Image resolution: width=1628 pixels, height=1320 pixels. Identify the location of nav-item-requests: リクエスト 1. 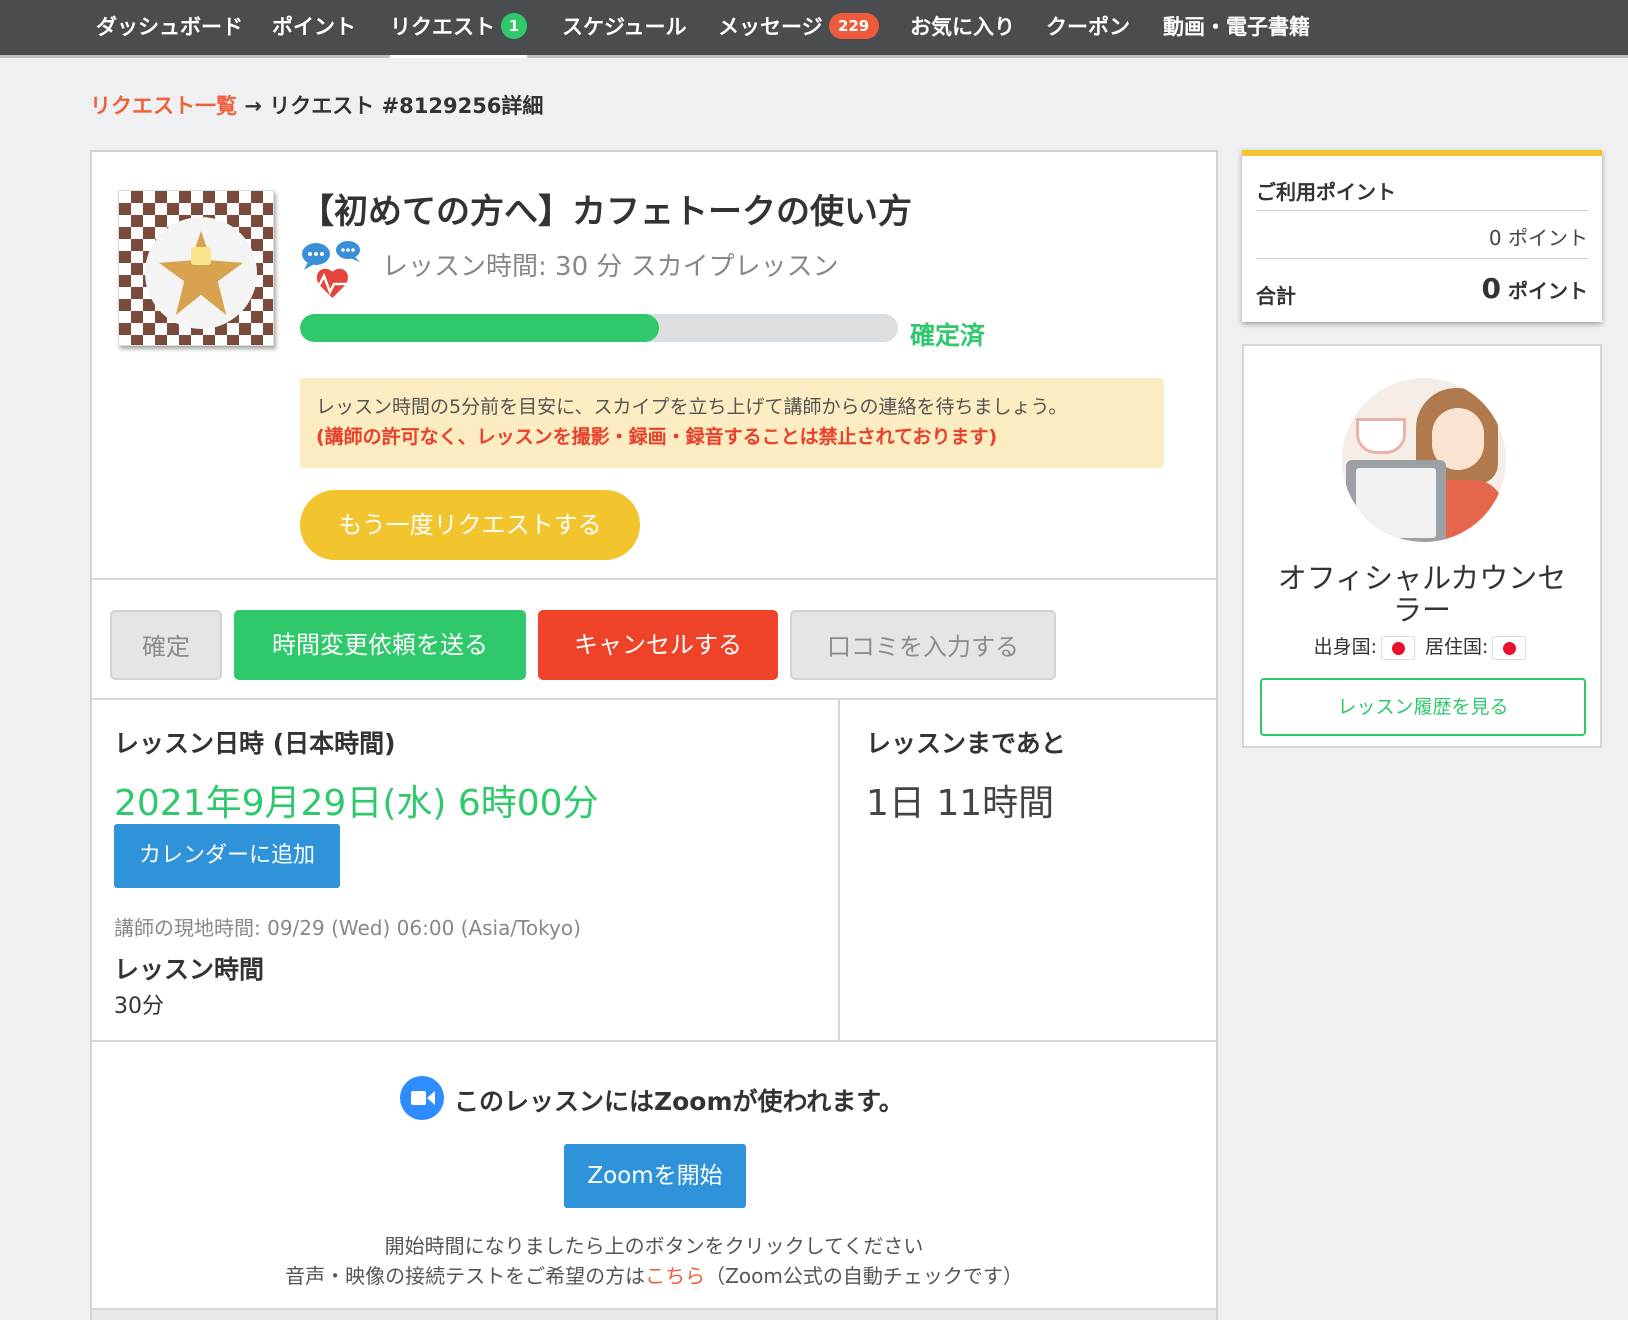
(458, 29).